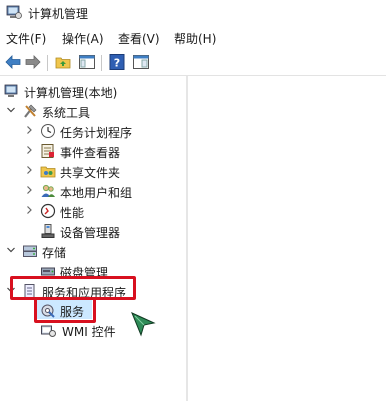  Describe the element at coordinates (13, 62) in the screenshot. I see `back-arrow-icon` at that location.